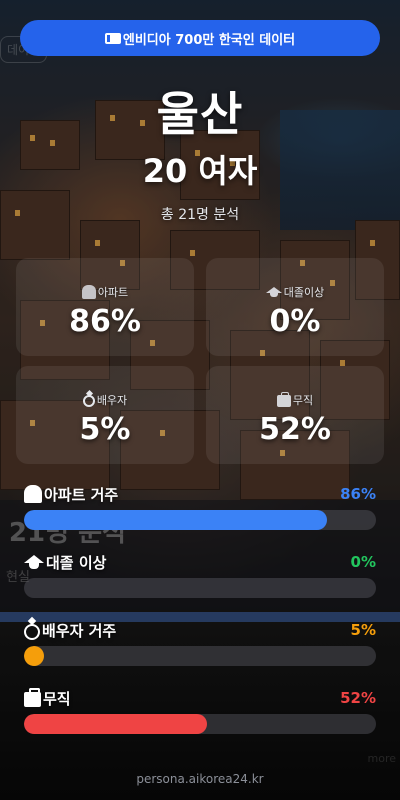 The width and height of the screenshot is (400, 800). I want to click on persona-title: 20 여자, so click(200, 171).